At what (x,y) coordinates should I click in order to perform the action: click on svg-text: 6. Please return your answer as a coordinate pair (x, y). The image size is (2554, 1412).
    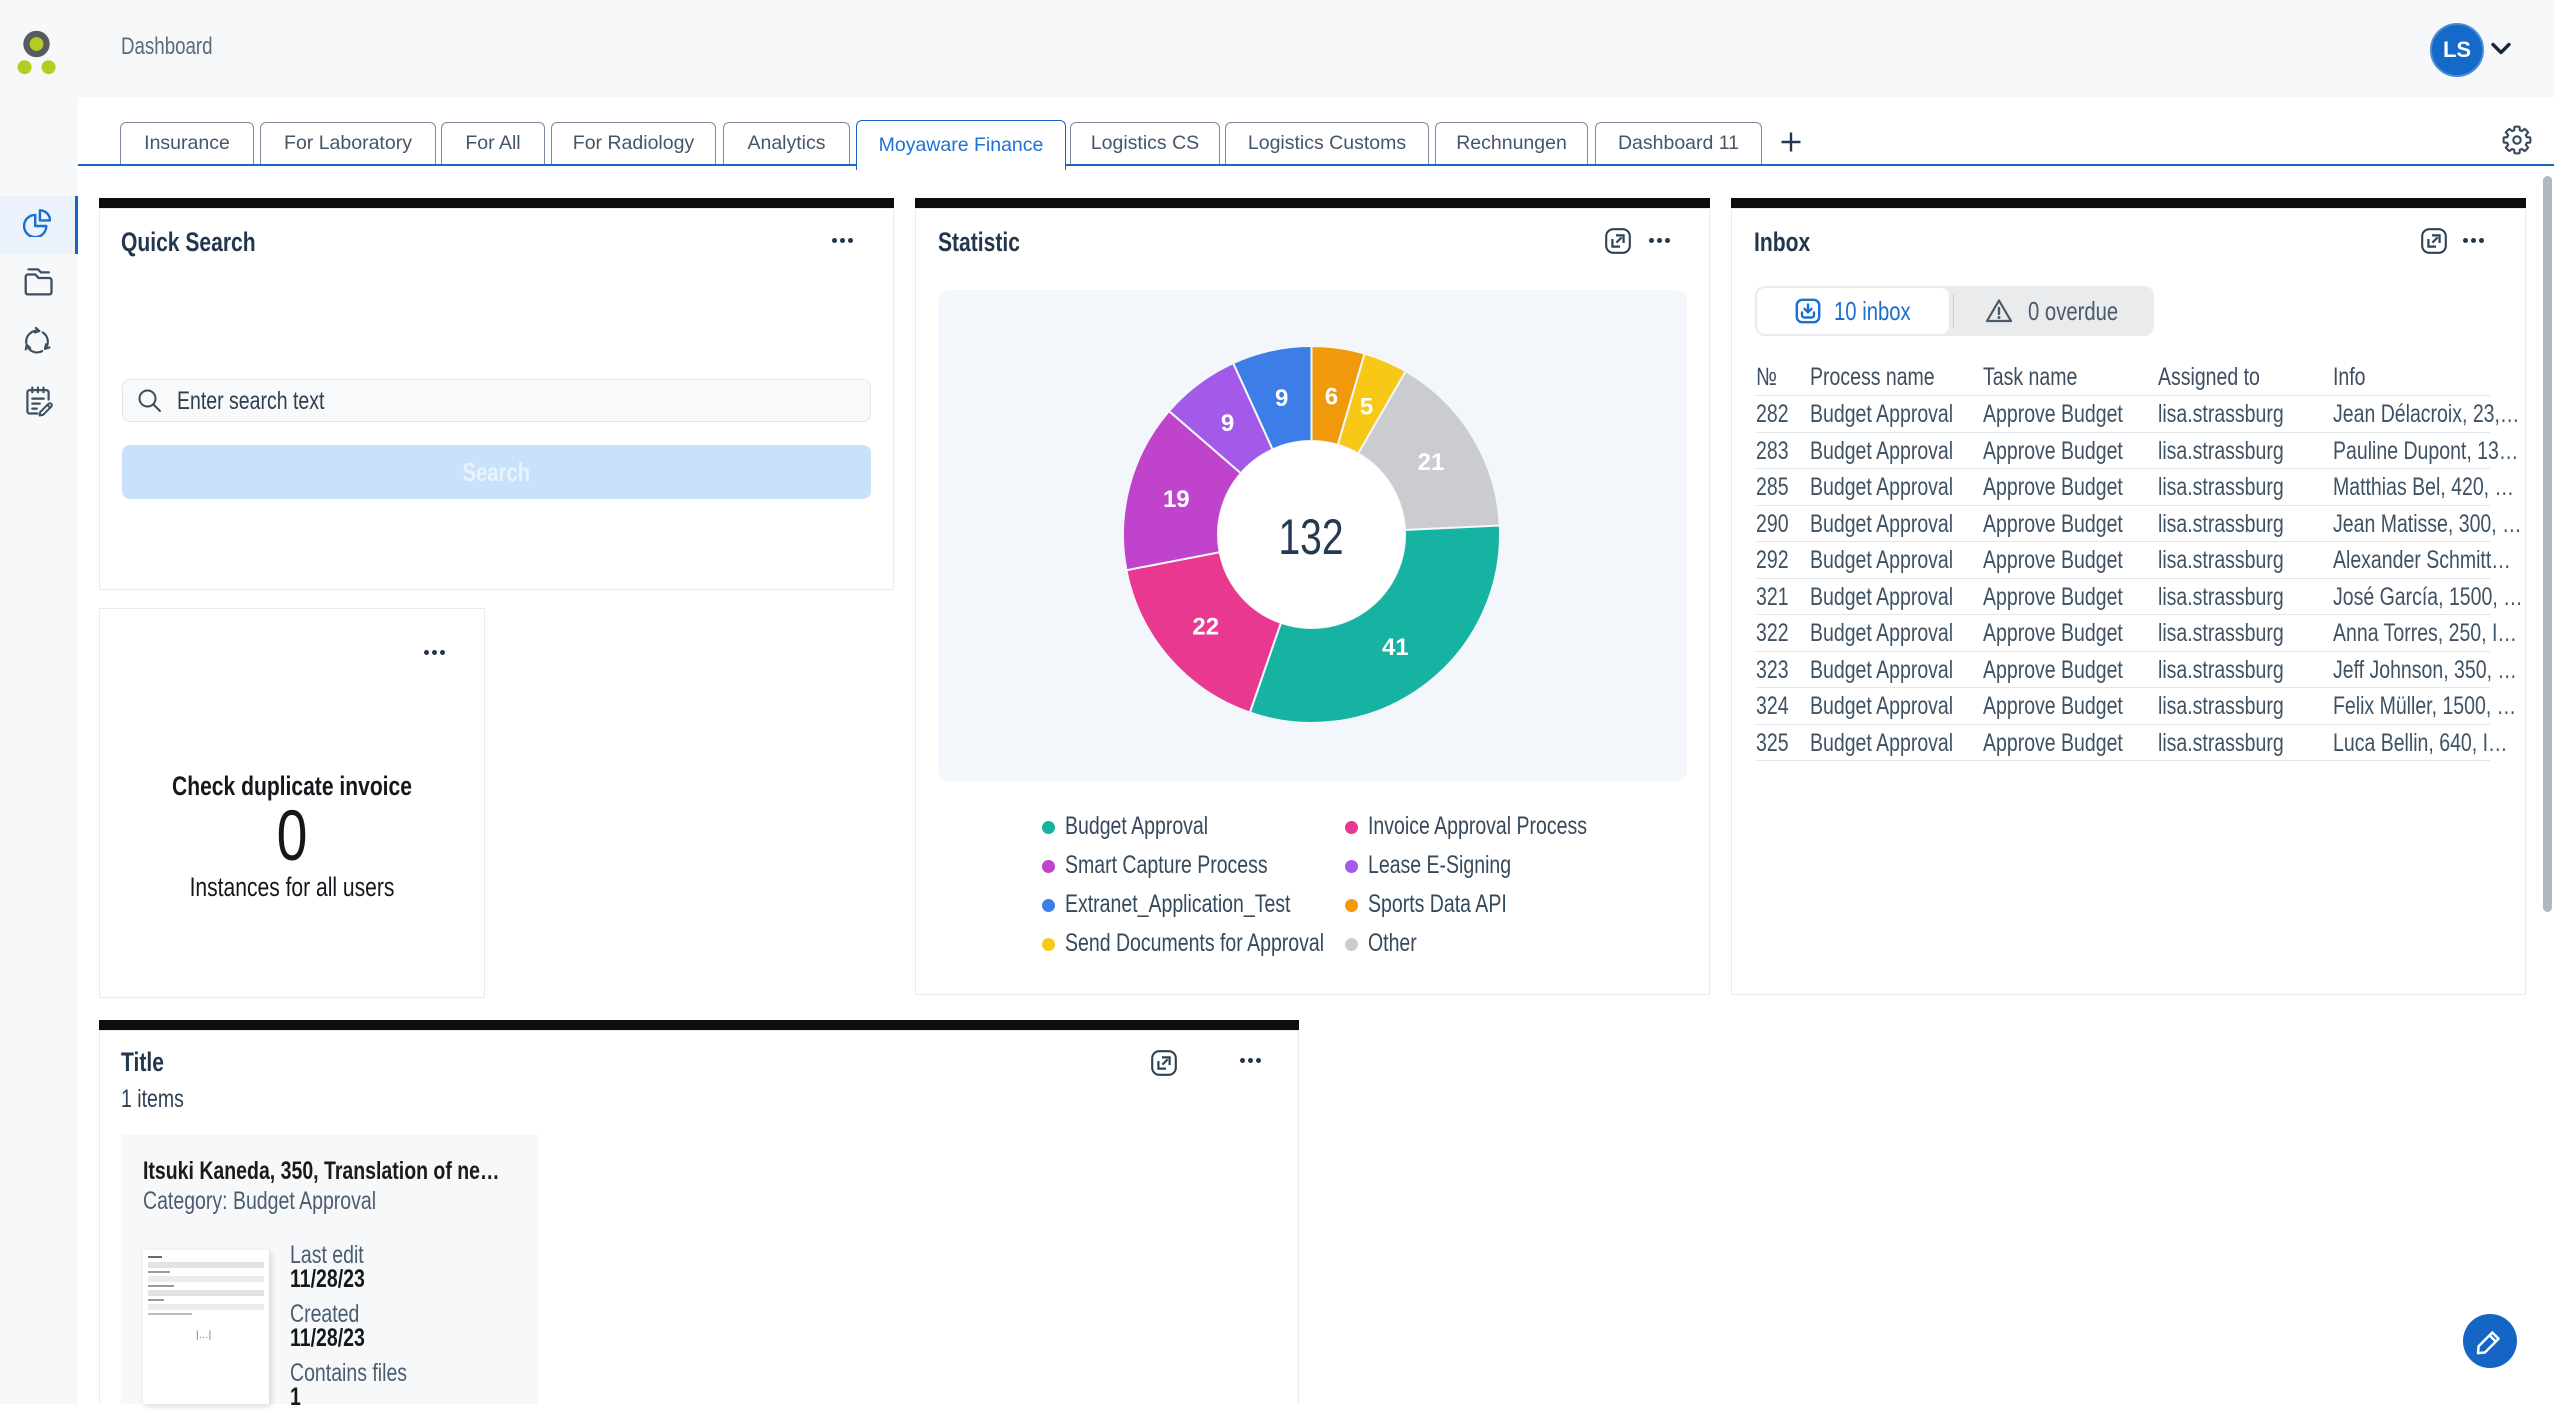
    Looking at the image, I should click on (1331, 396).